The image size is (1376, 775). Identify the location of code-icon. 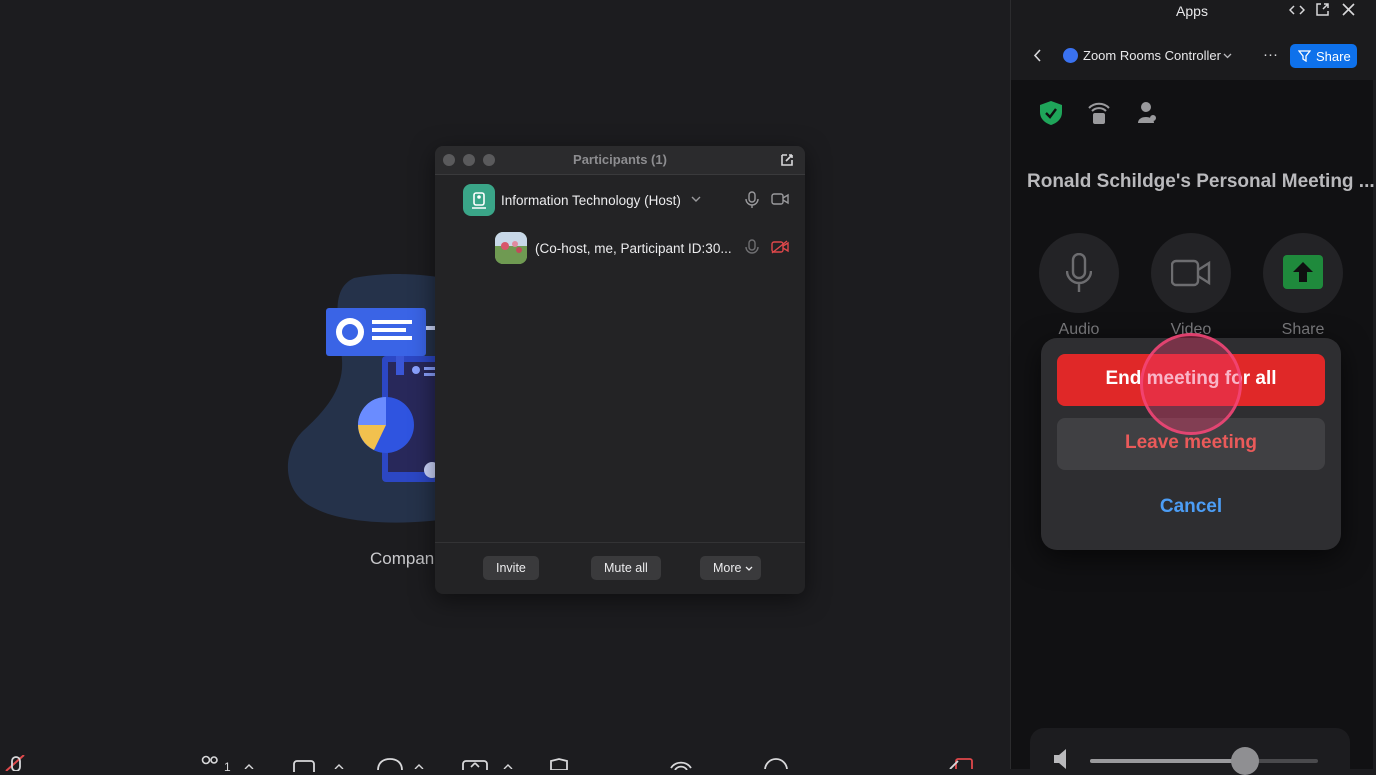
(1297, 10).